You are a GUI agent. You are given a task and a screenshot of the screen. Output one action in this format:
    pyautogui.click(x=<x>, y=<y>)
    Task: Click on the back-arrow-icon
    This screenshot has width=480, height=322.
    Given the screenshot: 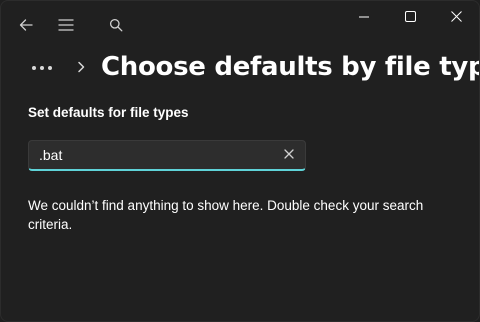 What is the action you would take?
    pyautogui.click(x=26, y=25)
    